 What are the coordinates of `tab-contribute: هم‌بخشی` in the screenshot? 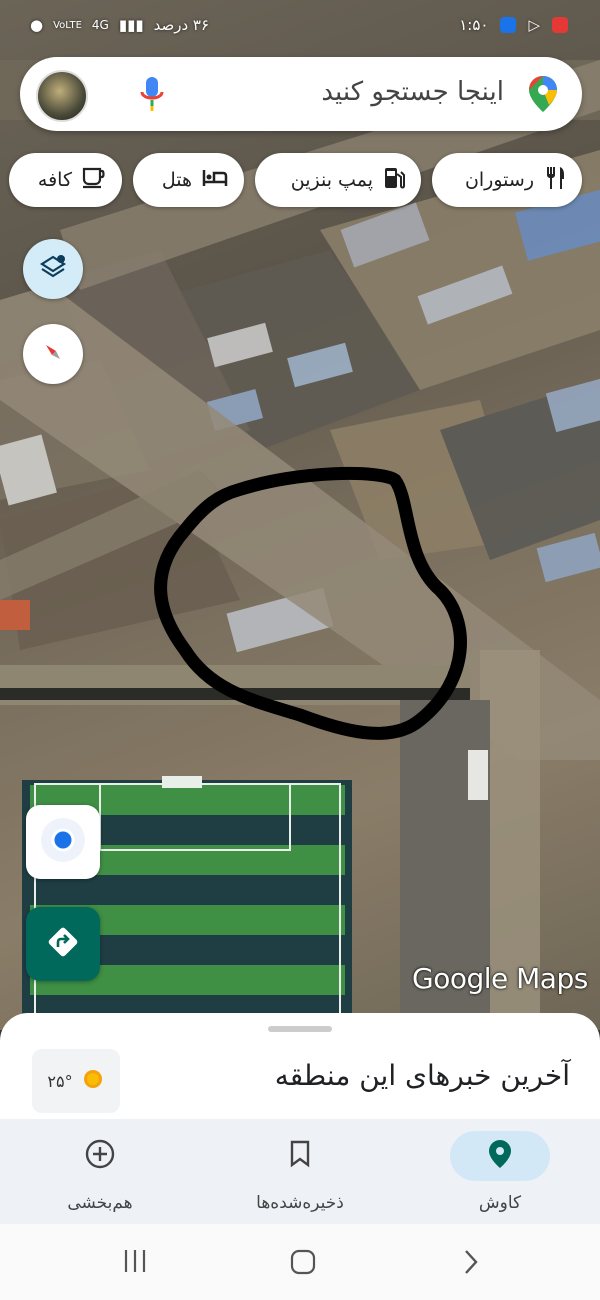 It's located at (100, 1172).